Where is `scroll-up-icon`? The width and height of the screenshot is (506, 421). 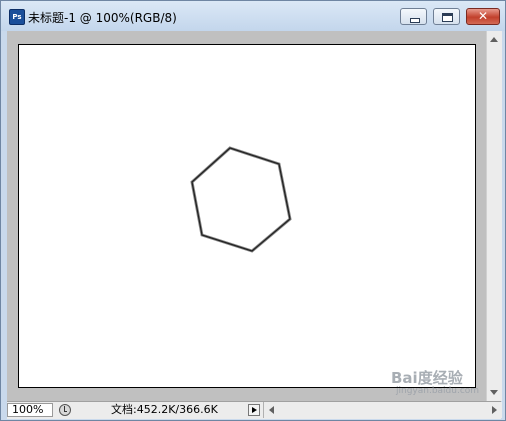
scroll-up-icon is located at coordinates (494, 39).